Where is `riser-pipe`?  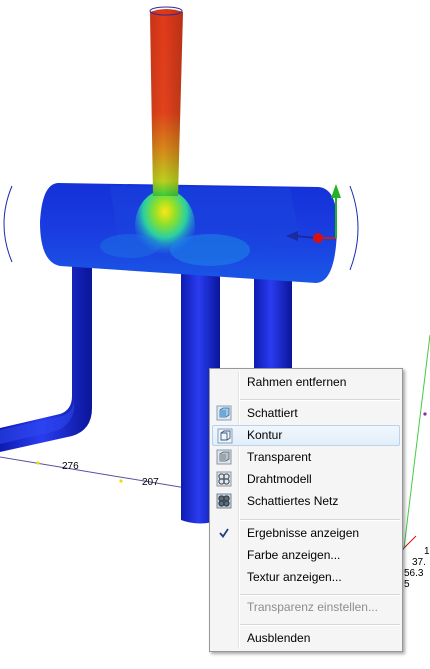
riser-pipe is located at coordinates (166, 101).